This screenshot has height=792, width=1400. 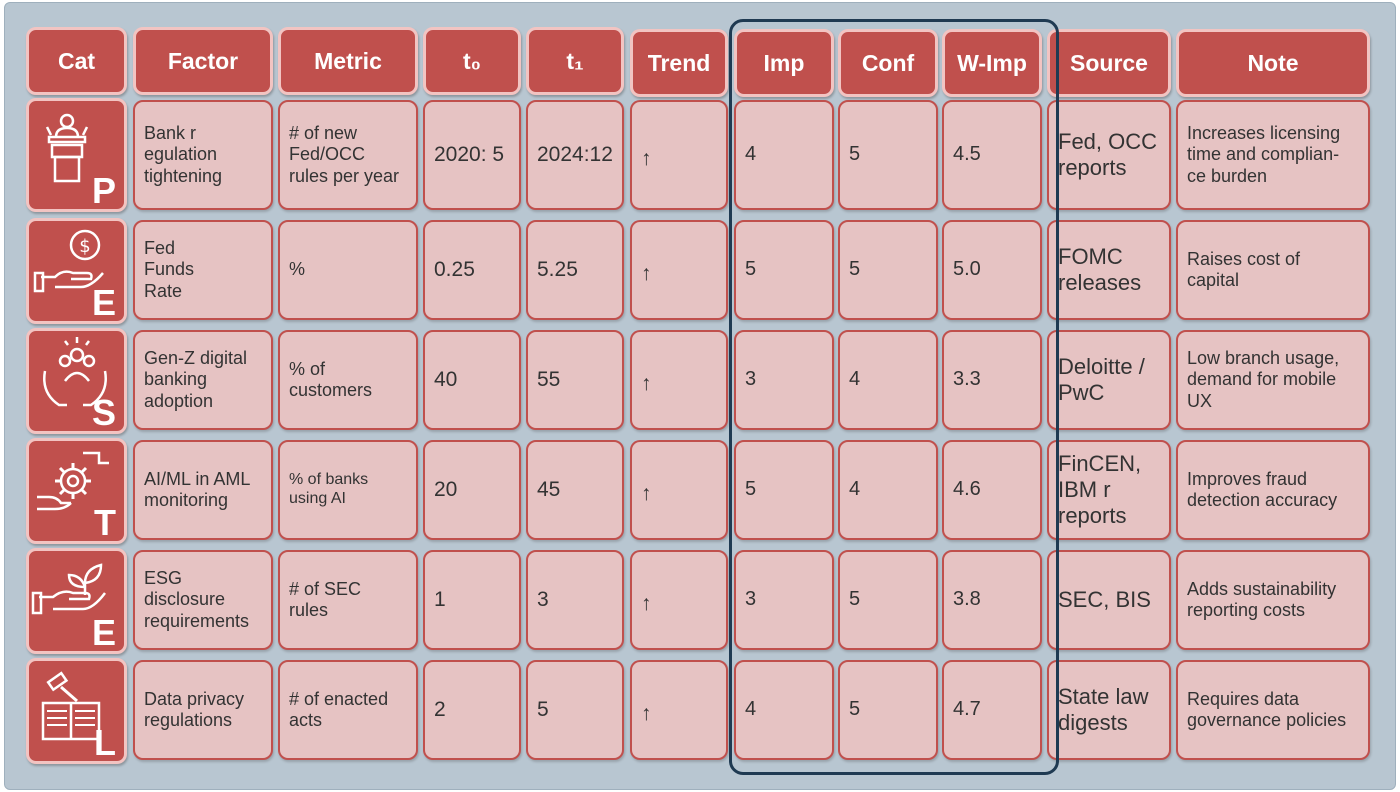 I want to click on wimp-cell: 4.5, so click(x=992, y=155).